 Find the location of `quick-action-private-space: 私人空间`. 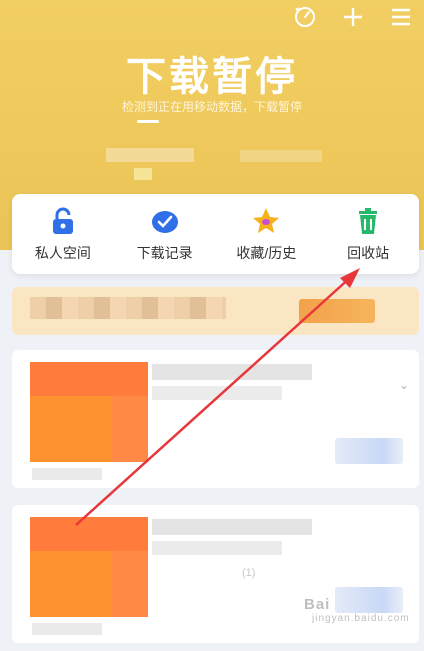

quick-action-private-space: 私人空间 is located at coordinates (63, 234).